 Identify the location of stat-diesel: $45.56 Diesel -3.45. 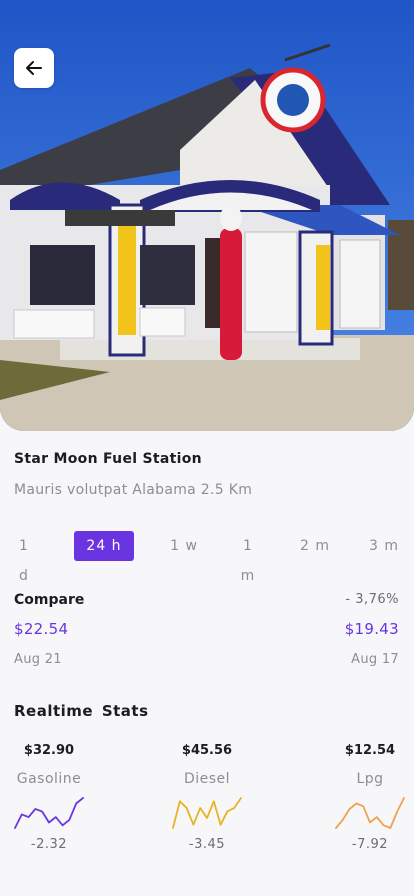
(207, 797).